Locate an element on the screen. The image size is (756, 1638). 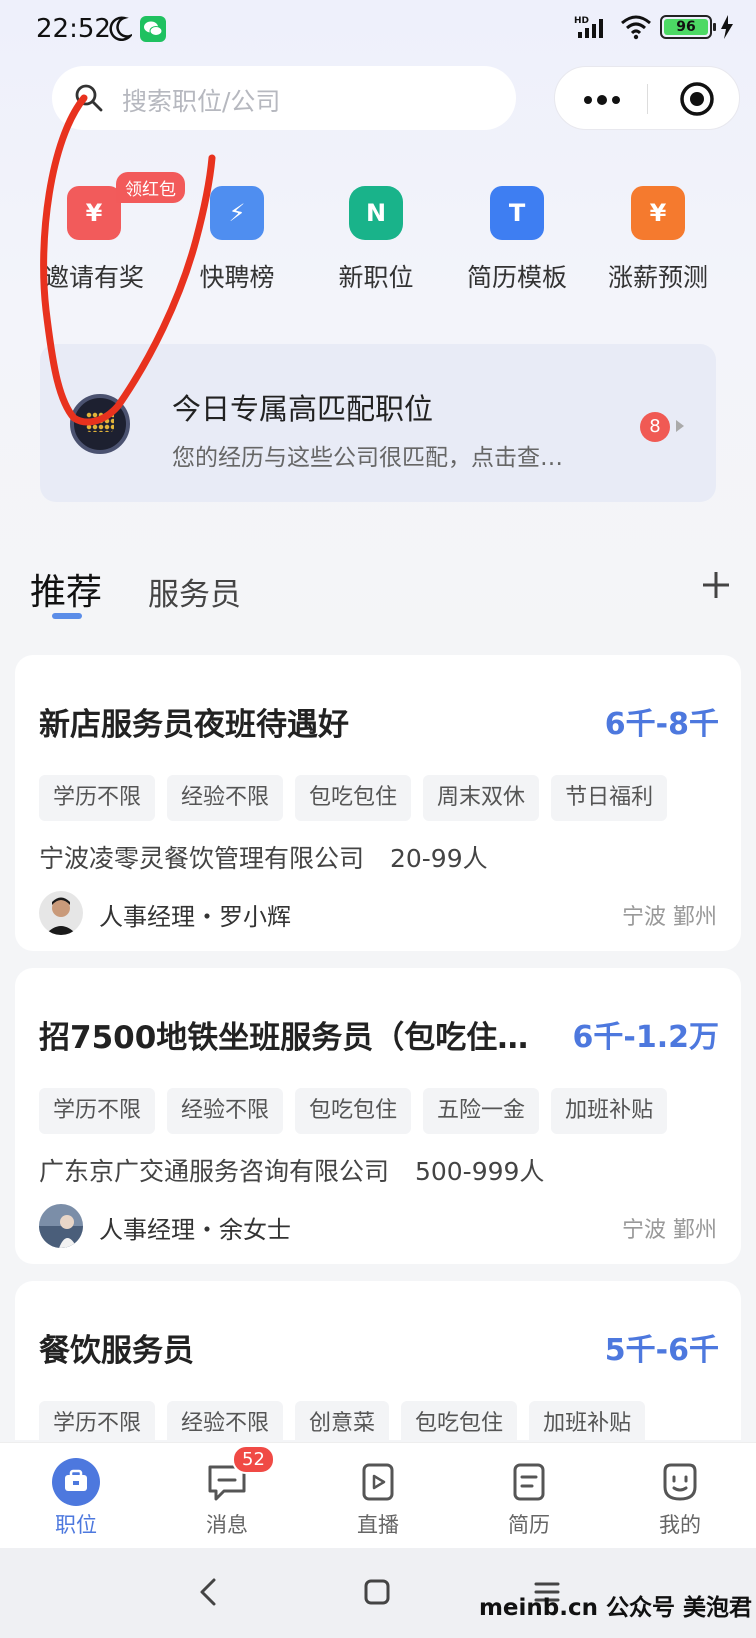
more-icon is located at coordinates (602, 100).